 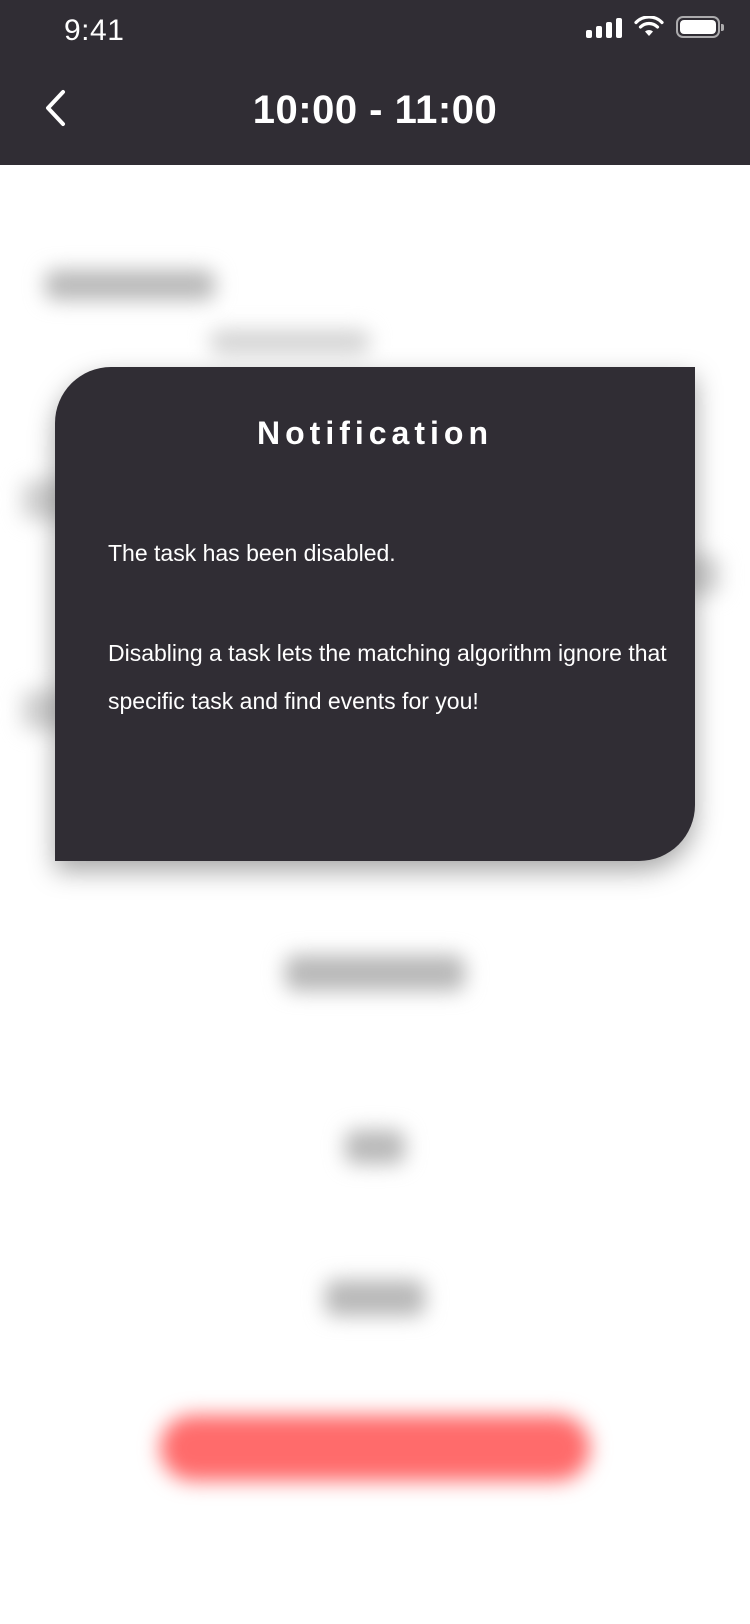 I want to click on battery-icon, so click(x=700, y=27).